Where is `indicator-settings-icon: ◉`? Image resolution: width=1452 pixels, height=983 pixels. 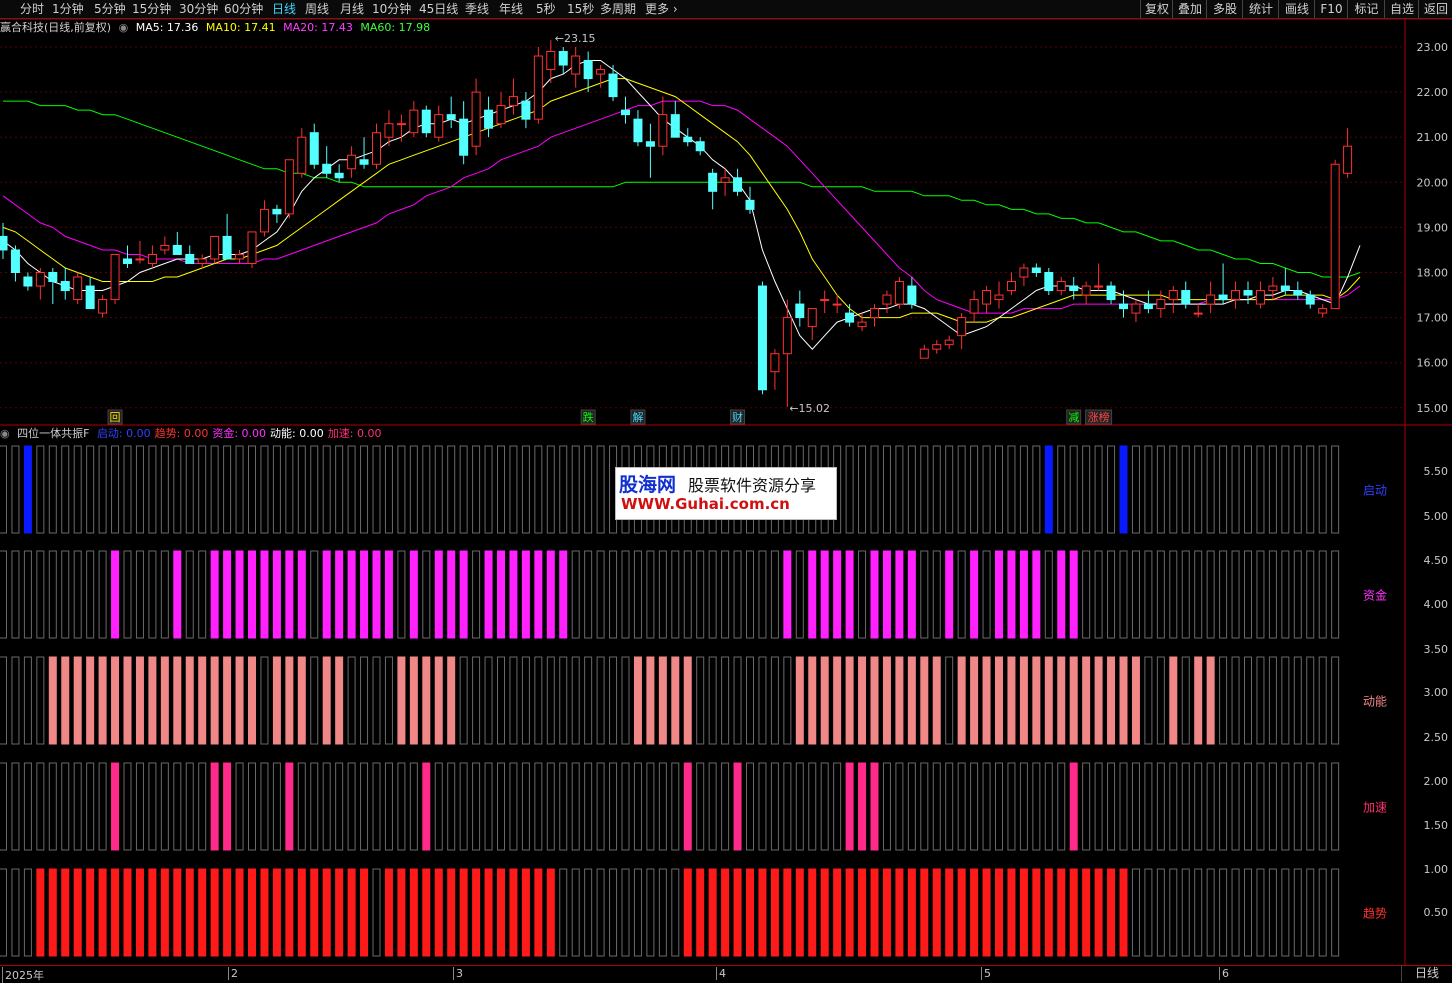 indicator-settings-icon: ◉ is located at coordinates (5, 433).